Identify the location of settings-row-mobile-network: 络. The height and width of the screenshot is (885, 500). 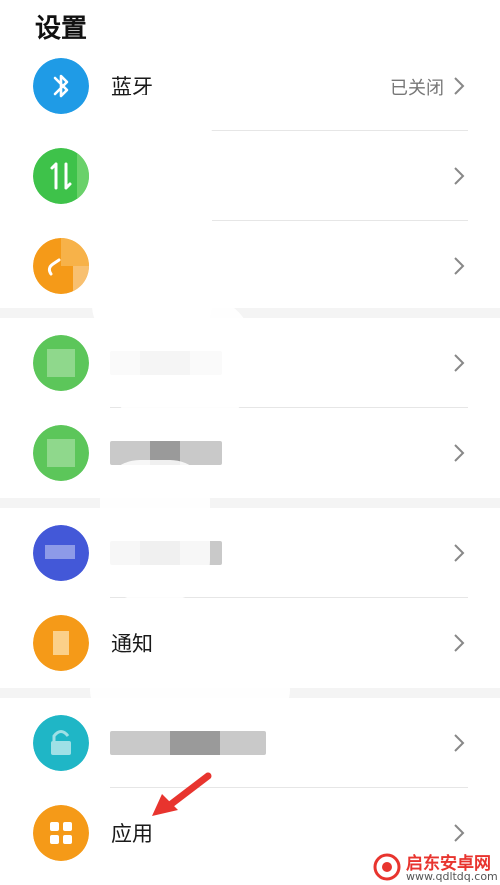
(250, 176).